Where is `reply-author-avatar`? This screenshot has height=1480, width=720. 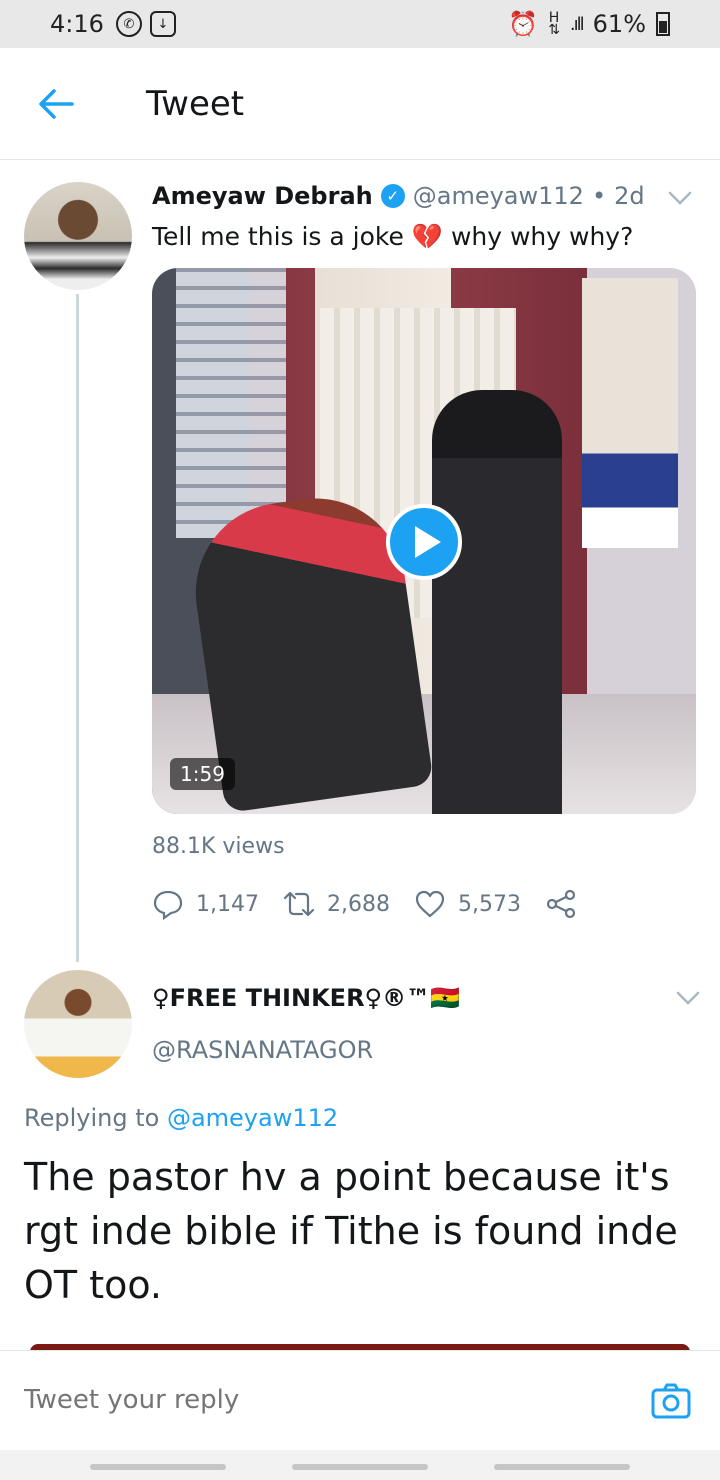 reply-author-avatar is located at coordinates (78, 1024).